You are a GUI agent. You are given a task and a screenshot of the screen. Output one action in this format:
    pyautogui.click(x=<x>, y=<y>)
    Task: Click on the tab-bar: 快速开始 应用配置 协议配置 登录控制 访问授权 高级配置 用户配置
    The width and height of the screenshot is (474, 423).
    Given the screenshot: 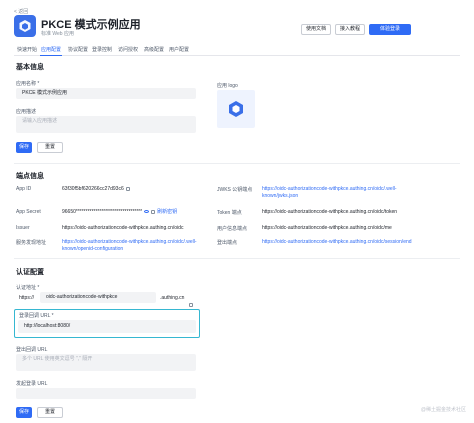 What is the action you would take?
    pyautogui.click(x=237, y=50)
    